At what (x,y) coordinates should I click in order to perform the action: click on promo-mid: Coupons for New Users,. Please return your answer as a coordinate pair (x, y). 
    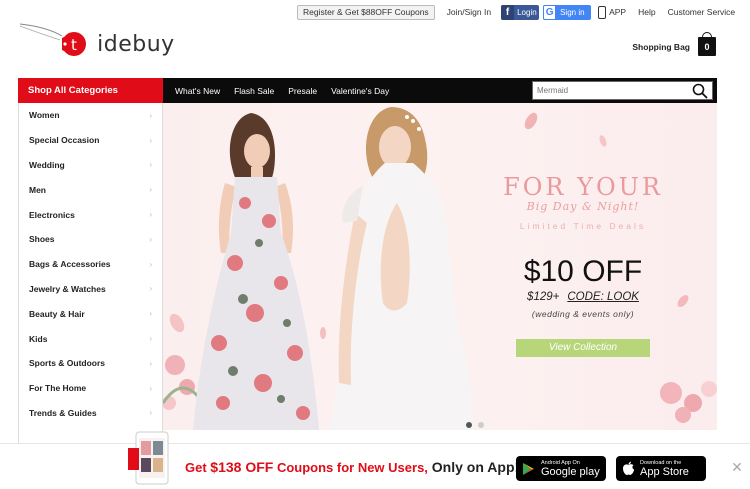
    Looking at the image, I should click on (350, 467).